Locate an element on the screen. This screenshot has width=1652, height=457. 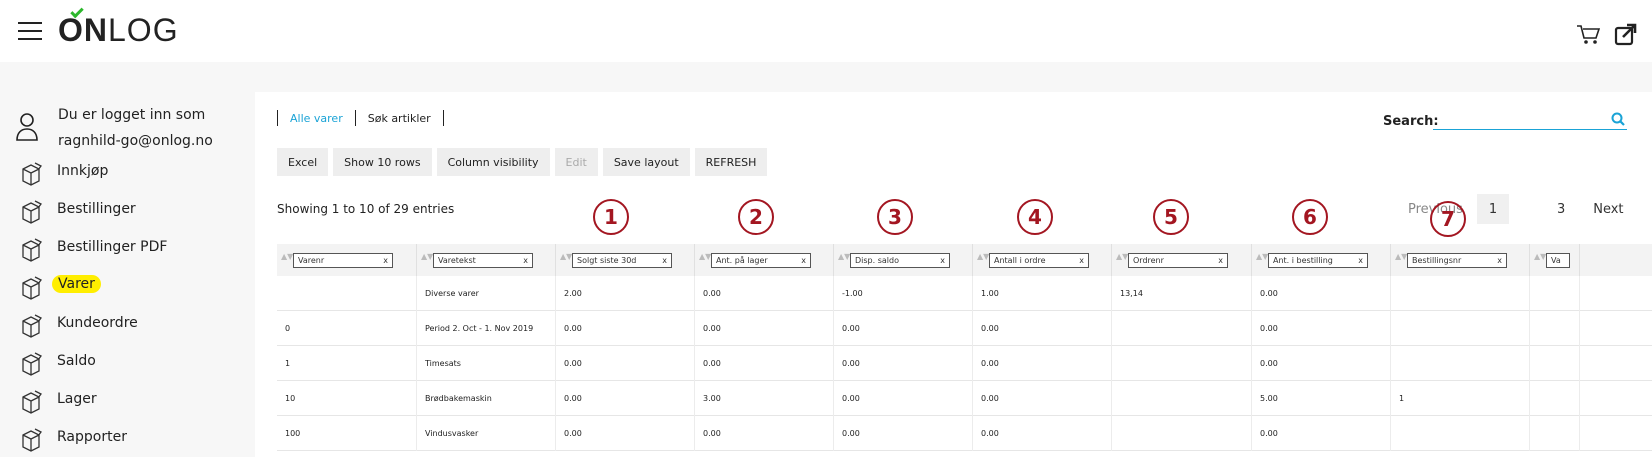
column-header: ▲▼ Disp. saldo x is located at coordinates (903, 260).